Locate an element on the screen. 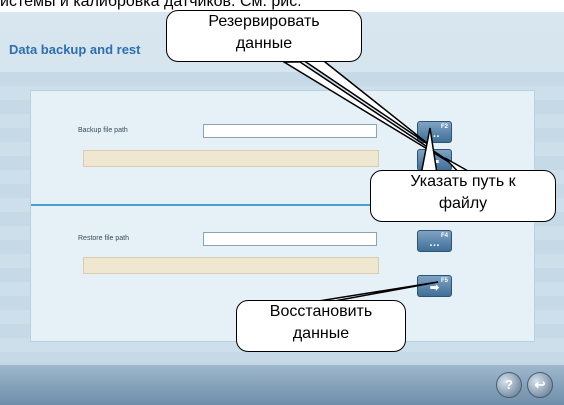 The height and width of the screenshot is (405, 564). restore-data-button: F5 ➡ is located at coordinates (434, 286).